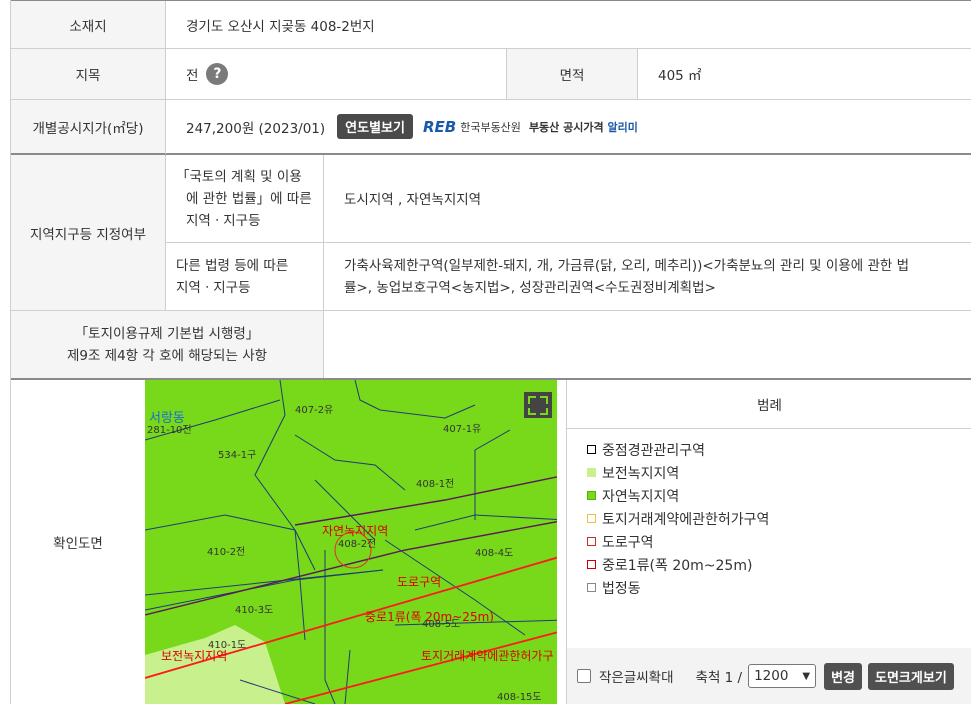  Describe the element at coordinates (88, 232) in the screenshot. I see `zoning-label: 지역지구등 지정여부` at that location.